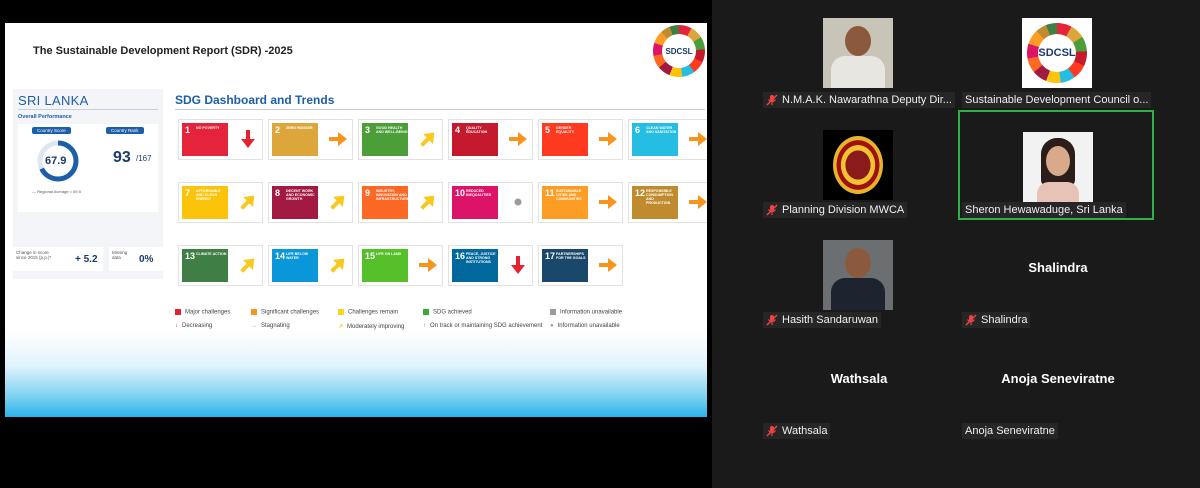  I want to click on participant-tile: Sheron Hewawaduge, Sri Lanka, so click(1056, 165).